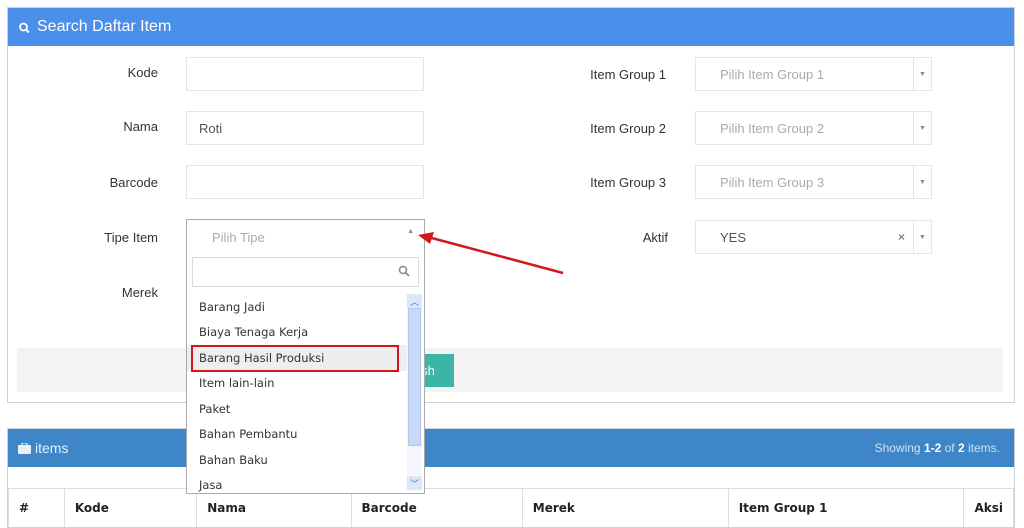  I want to click on item-group-1-placeholder: Pilih Item Group 1, so click(772, 74).